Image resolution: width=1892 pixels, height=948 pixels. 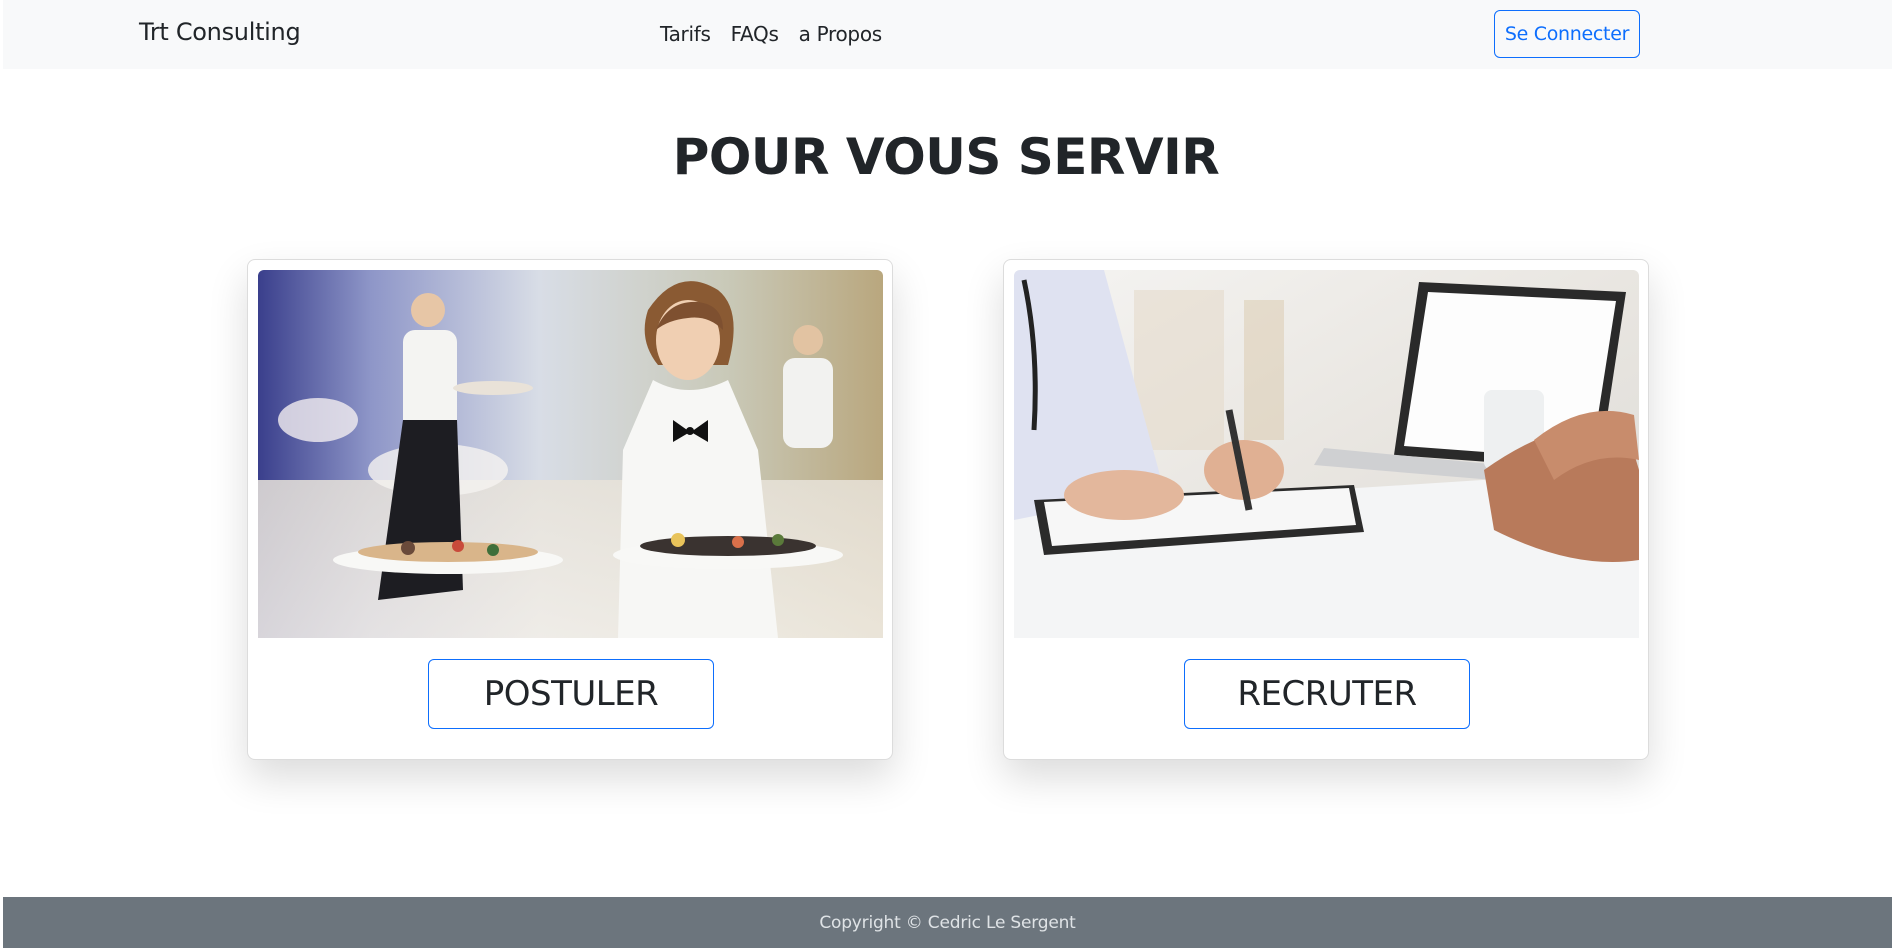 I want to click on nav-link-tarifs: Tarifs, so click(x=685, y=34).